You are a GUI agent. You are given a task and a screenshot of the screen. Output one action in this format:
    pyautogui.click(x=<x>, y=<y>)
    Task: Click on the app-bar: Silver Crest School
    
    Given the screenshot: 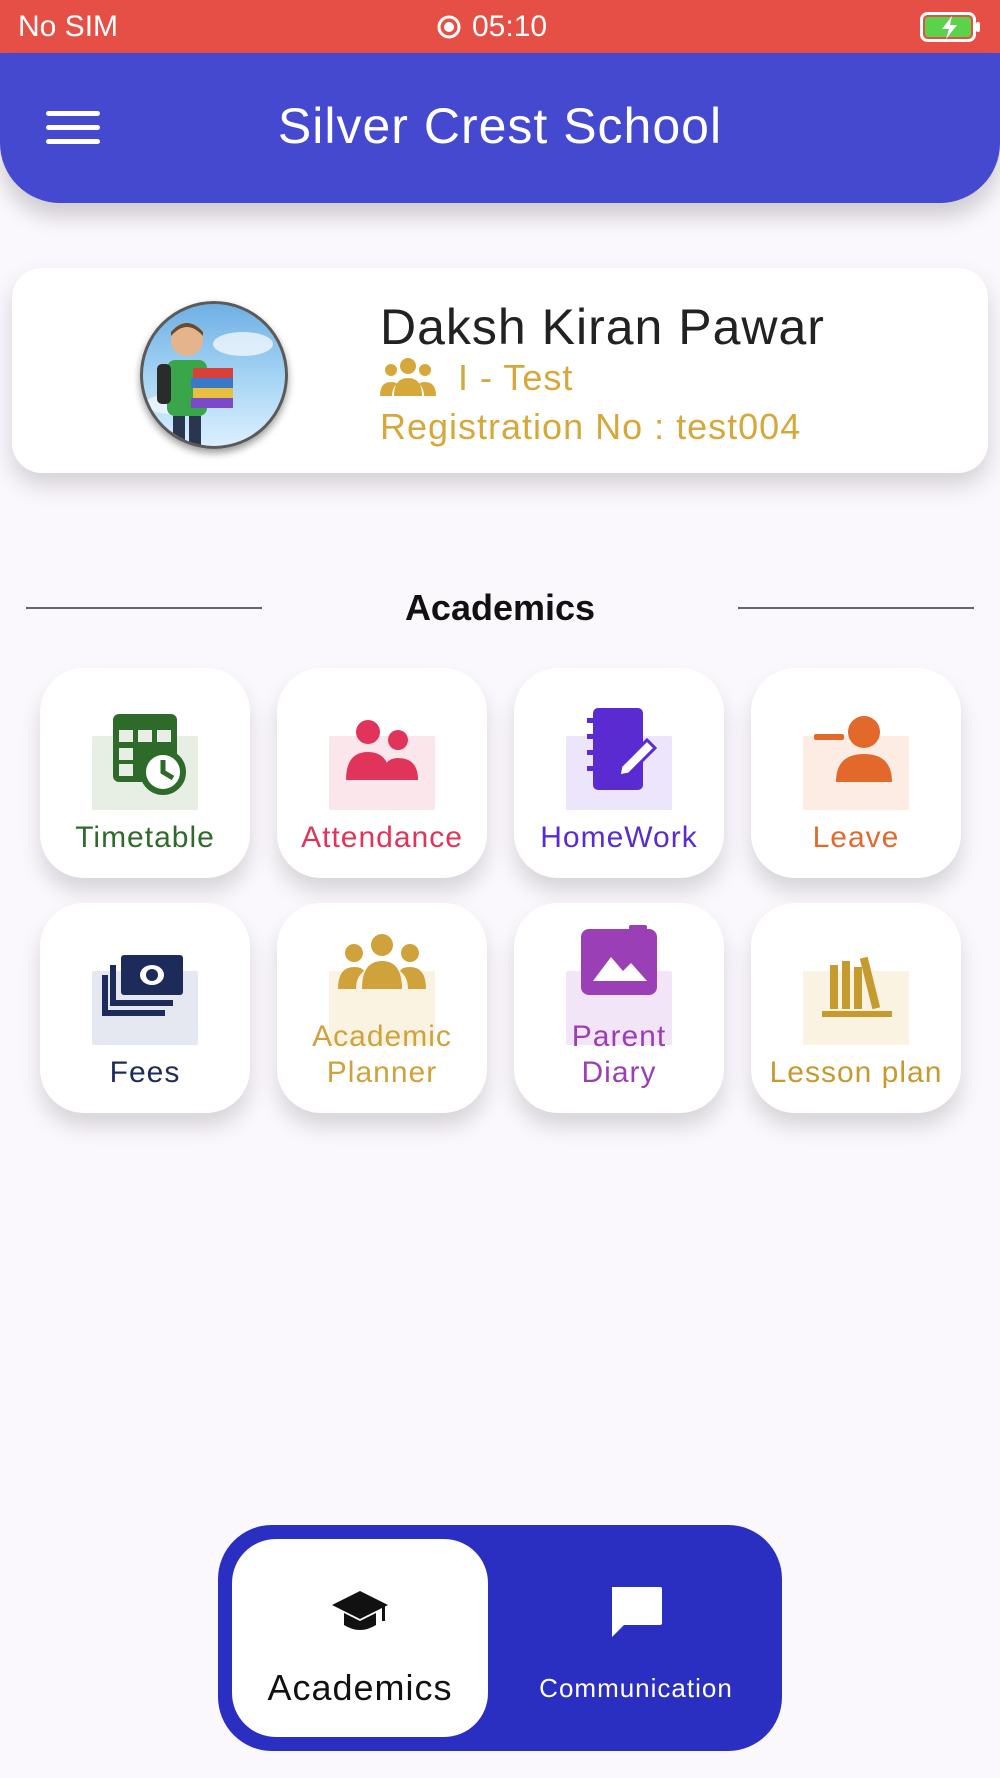 What is the action you would take?
    pyautogui.click(x=500, y=128)
    